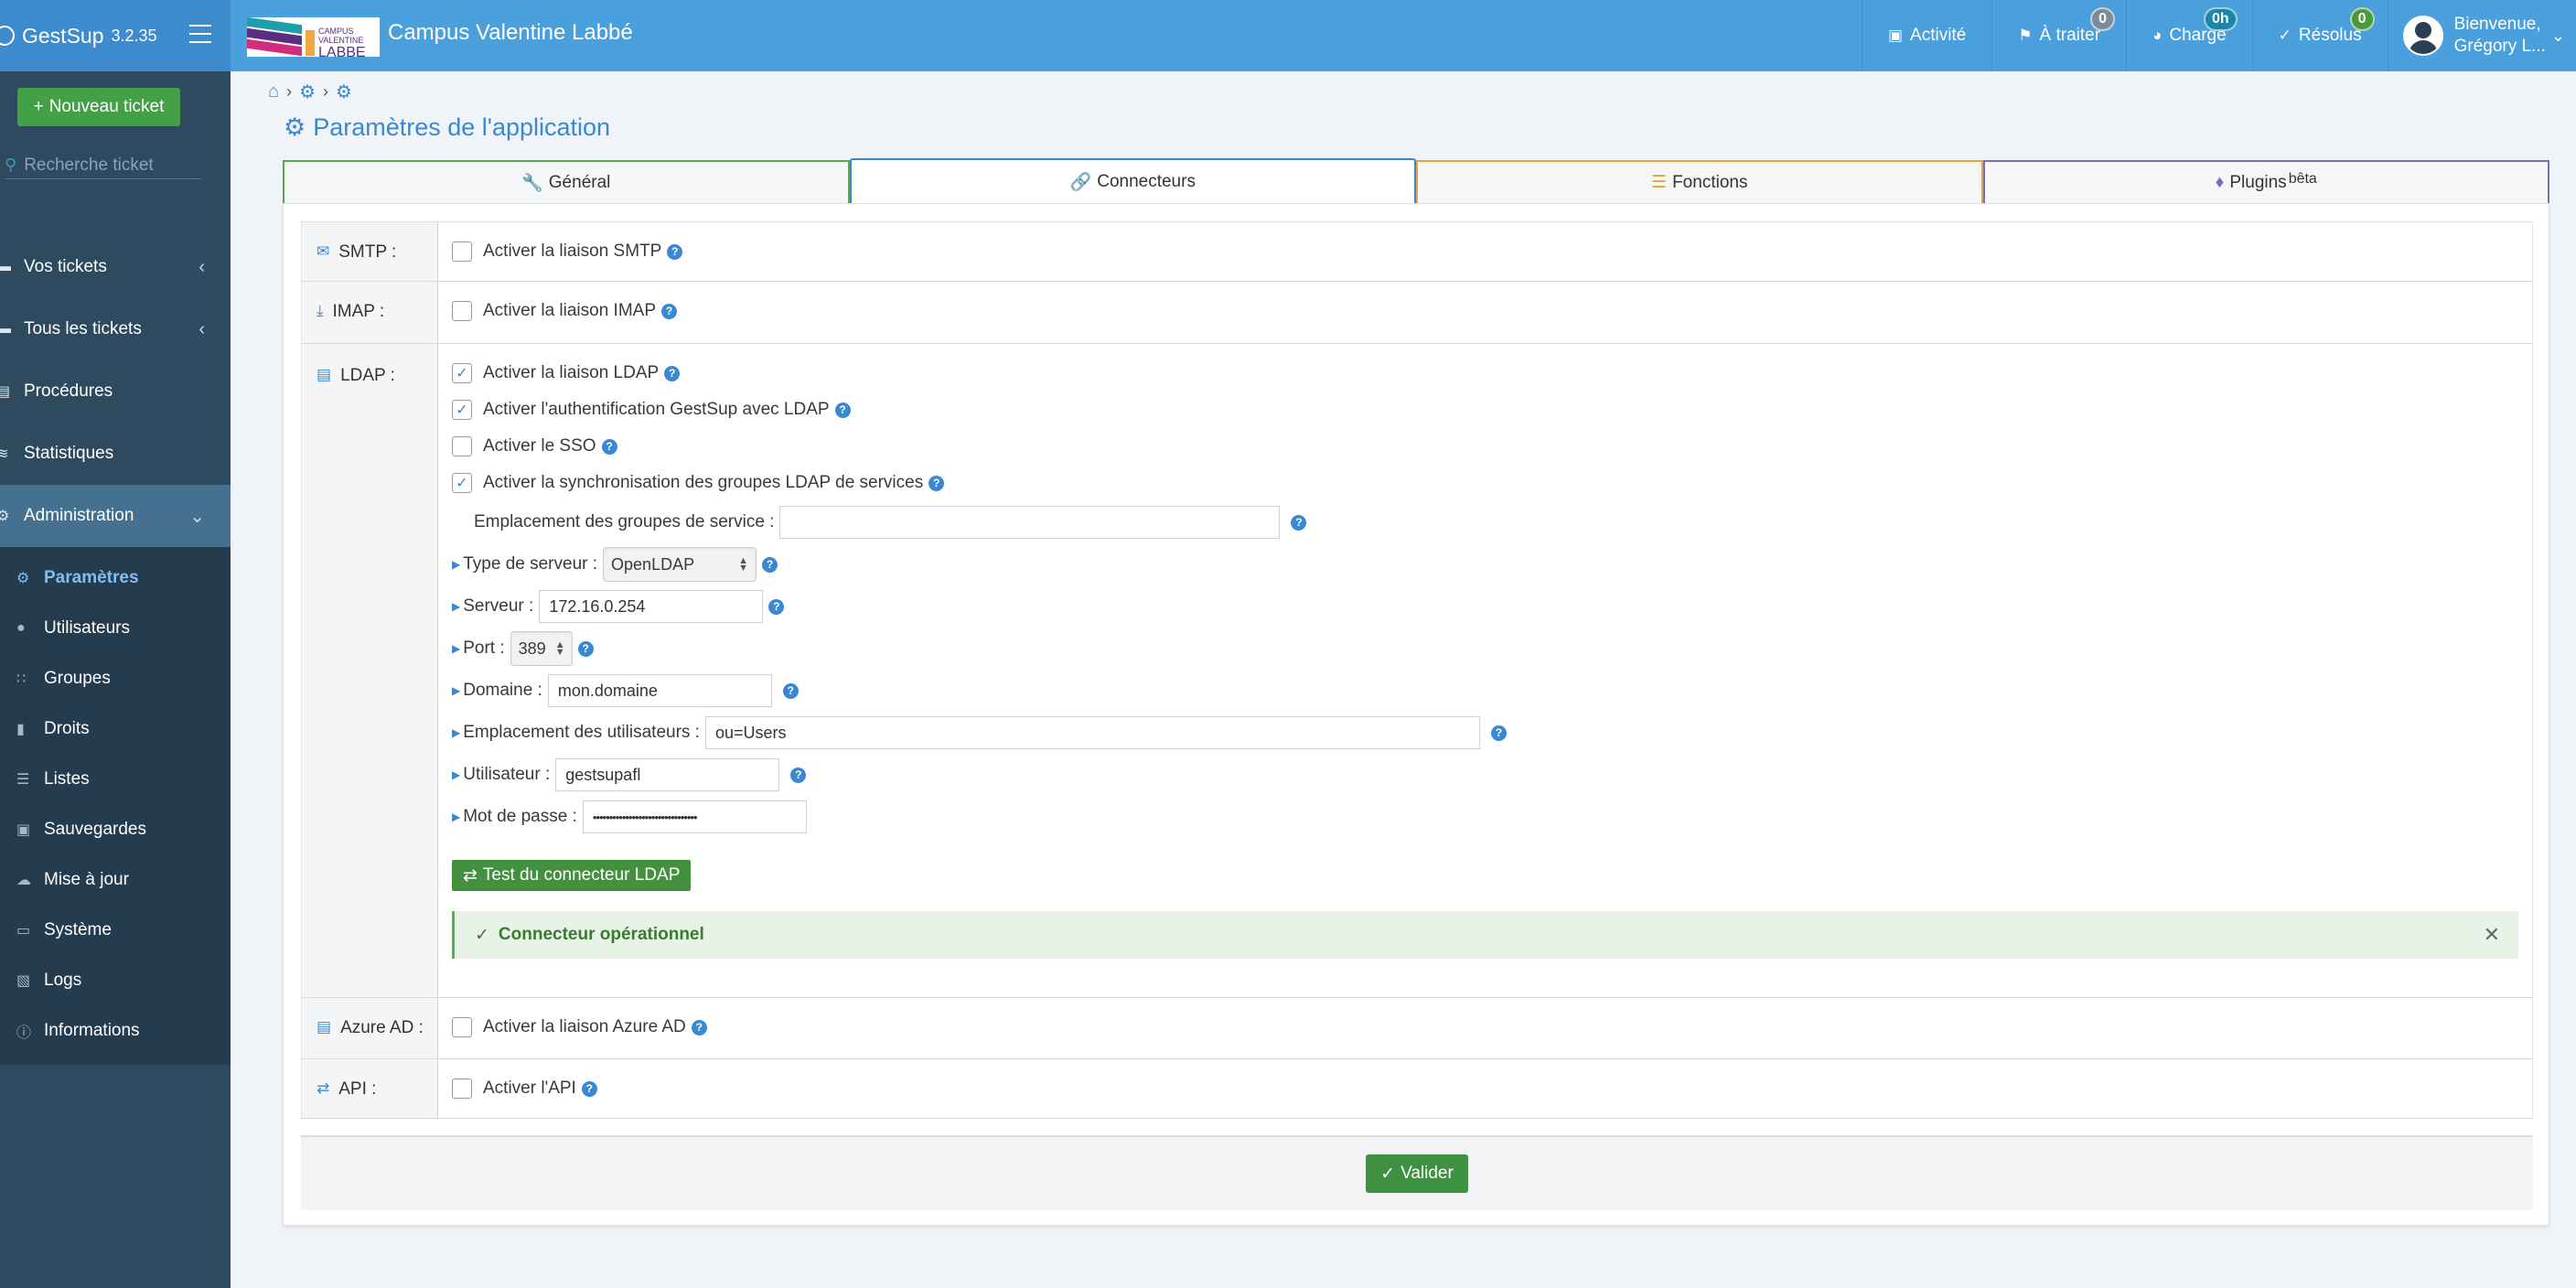  I want to click on search-ticket-input: ⚲ Recherche ticket, so click(103, 166).